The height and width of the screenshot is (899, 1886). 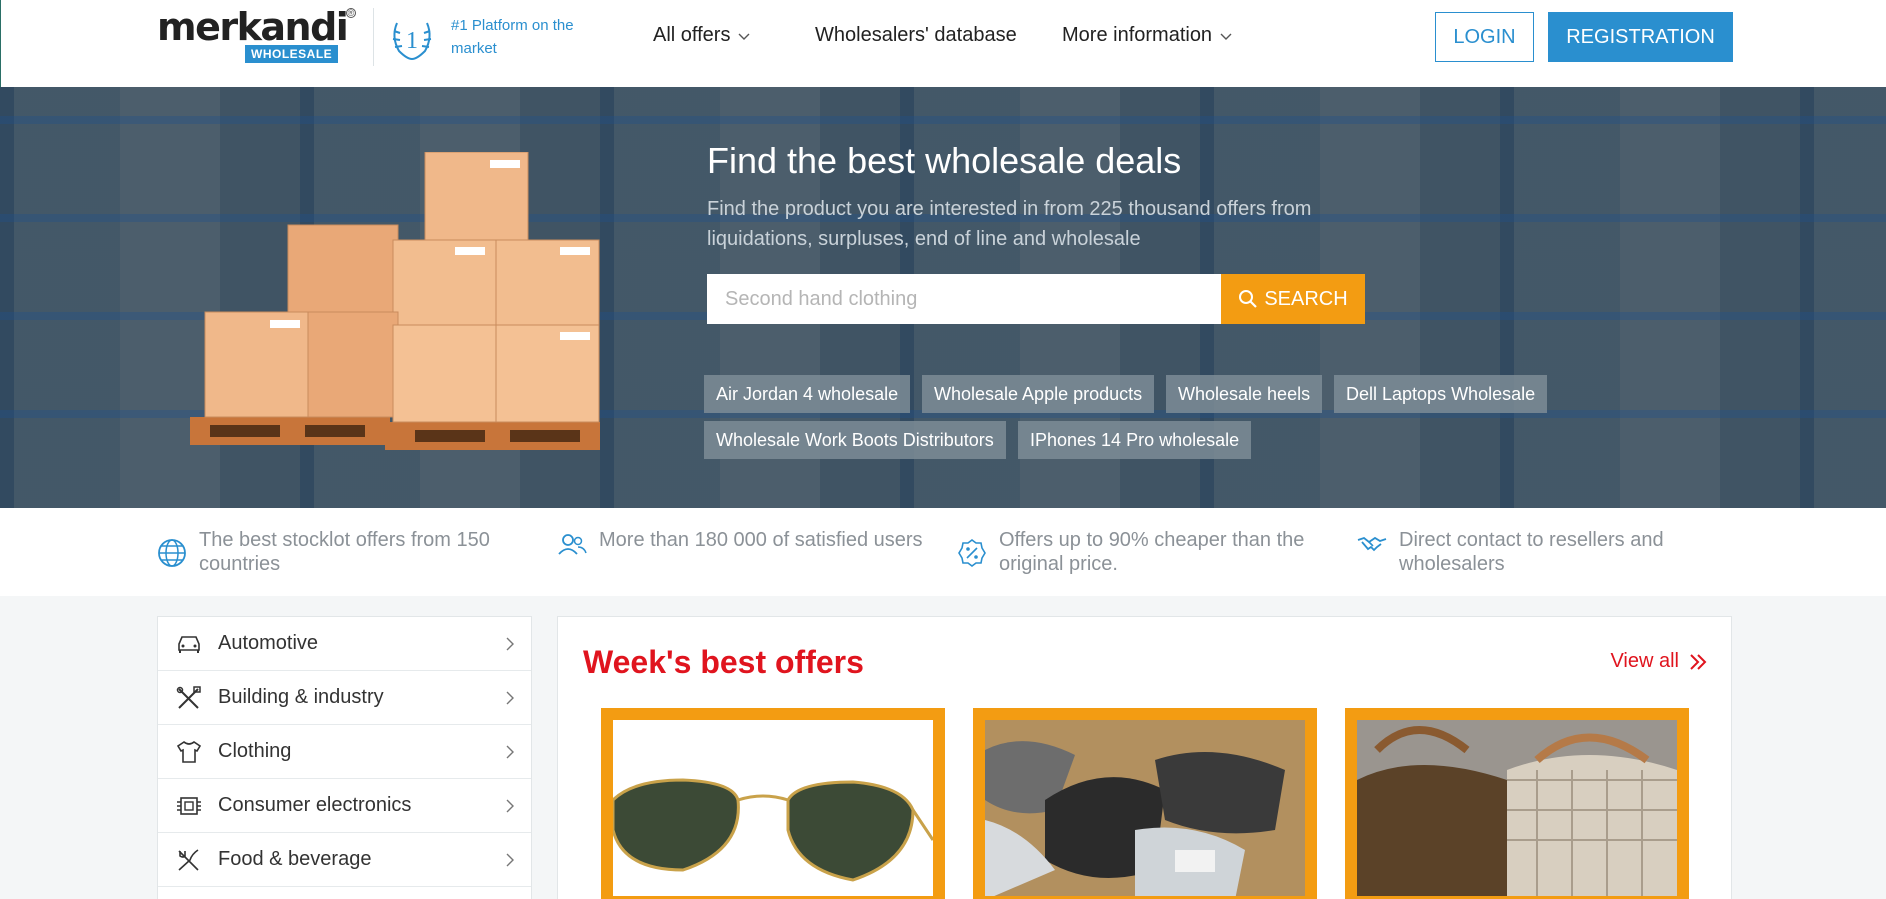 What do you see at coordinates (1484, 37) in the screenshot?
I see `login-button: LOGIN` at bounding box center [1484, 37].